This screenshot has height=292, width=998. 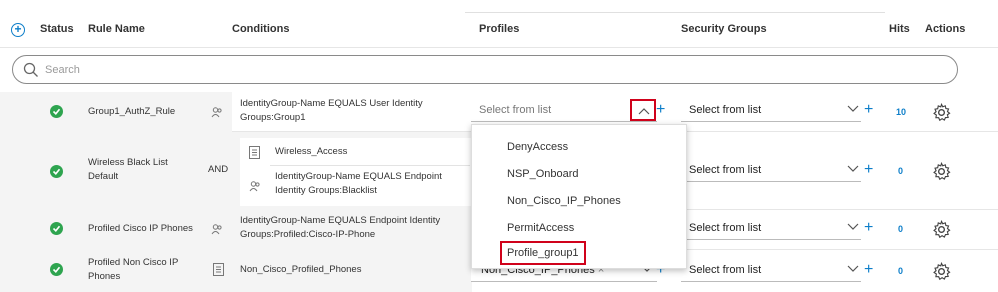 I want to click on col-security-groups: Security Groups, so click(x=724, y=29).